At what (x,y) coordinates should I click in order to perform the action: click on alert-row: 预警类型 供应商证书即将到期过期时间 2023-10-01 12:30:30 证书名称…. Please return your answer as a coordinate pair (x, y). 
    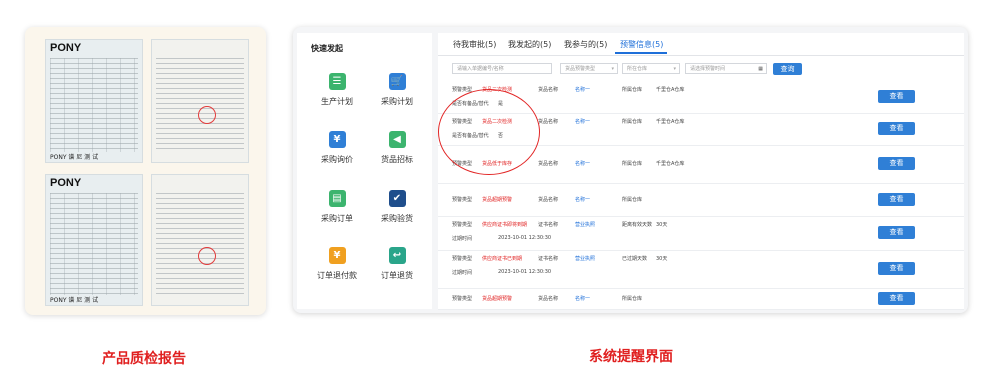
    Looking at the image, I should click on (701, 233).